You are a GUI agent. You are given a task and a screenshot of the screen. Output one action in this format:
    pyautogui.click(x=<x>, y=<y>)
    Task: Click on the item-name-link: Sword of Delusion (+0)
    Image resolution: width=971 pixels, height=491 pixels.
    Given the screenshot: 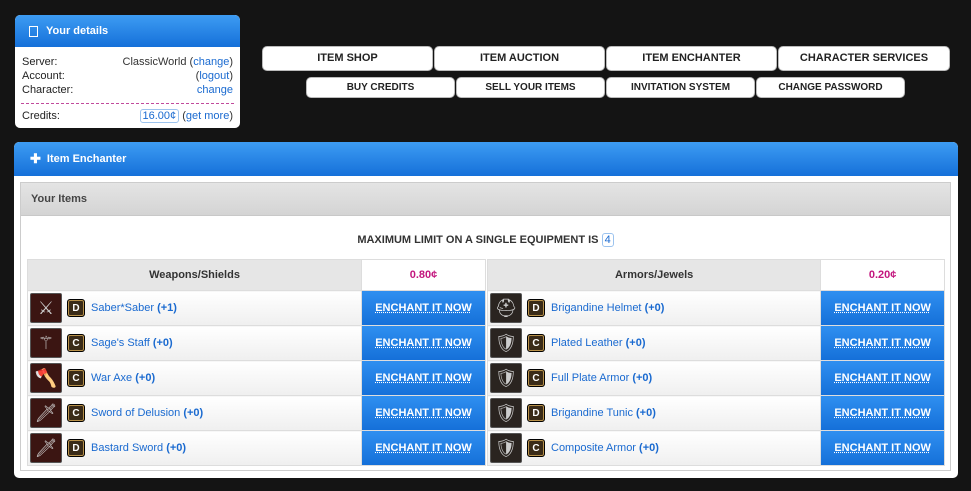 What is the action you would take?
    pyautogui.click(x=147, y=413)
    